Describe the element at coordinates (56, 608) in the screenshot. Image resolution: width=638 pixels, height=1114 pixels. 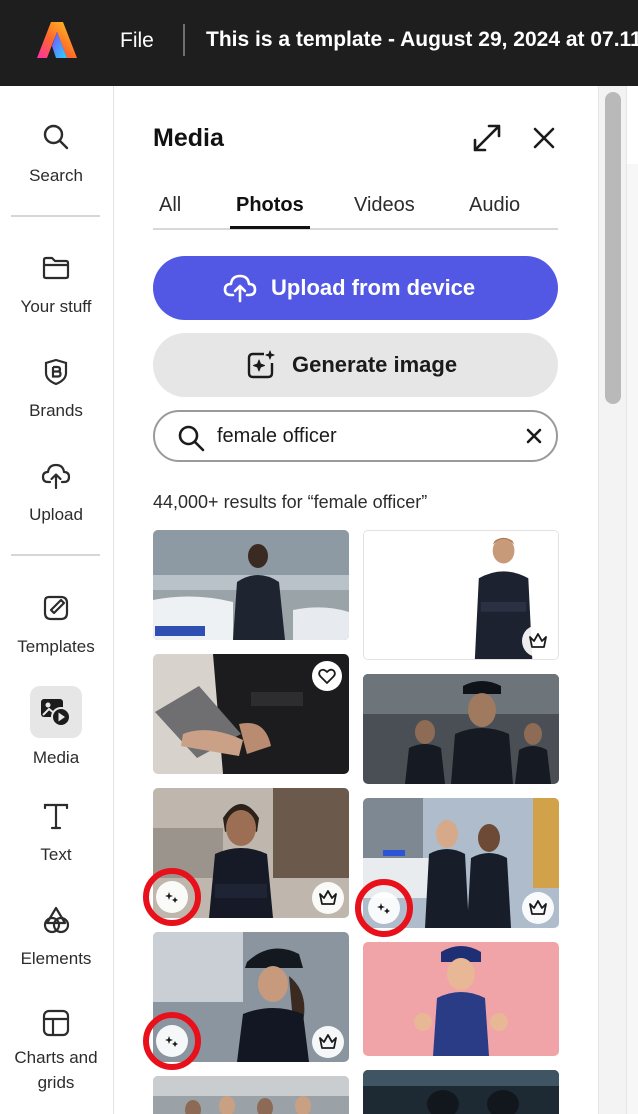
I see `templates-icon` at that location.